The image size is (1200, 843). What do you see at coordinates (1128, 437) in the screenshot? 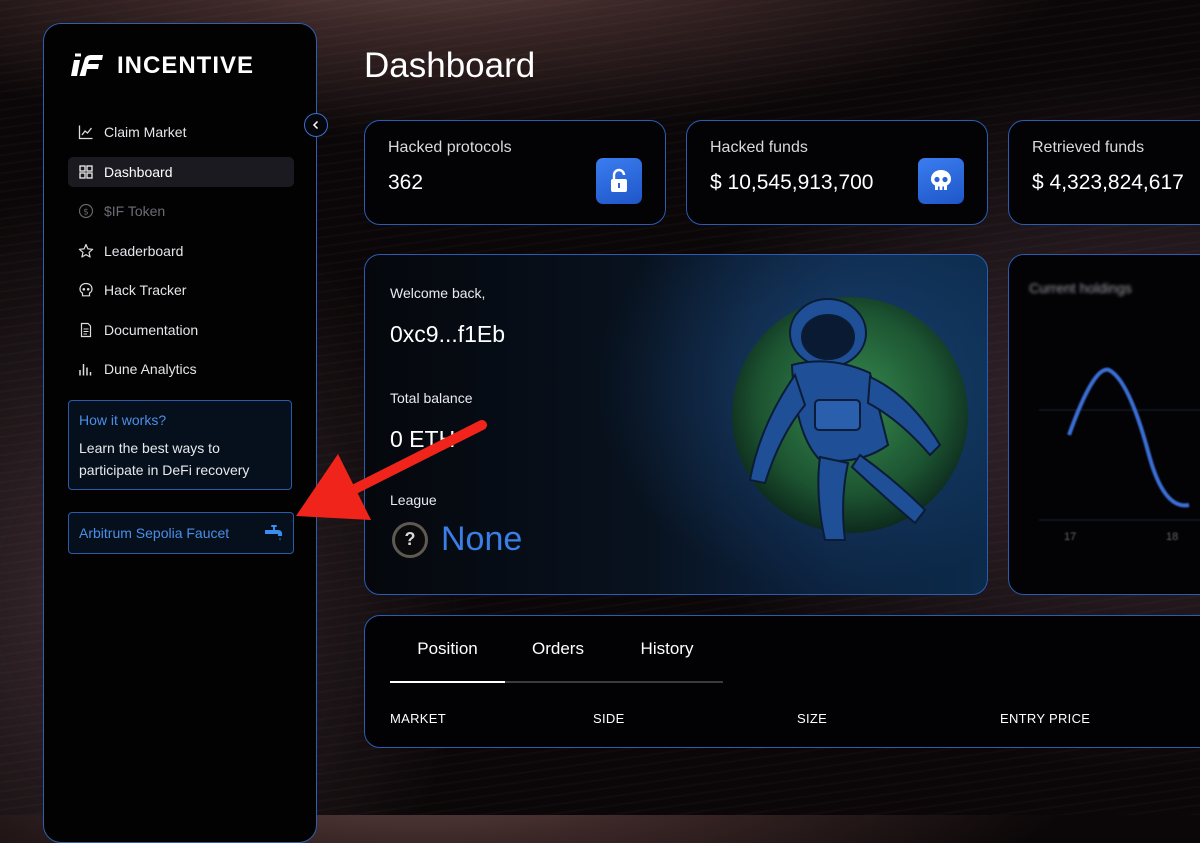
I see `chart-series-line` at bounding box center [1128, 437].